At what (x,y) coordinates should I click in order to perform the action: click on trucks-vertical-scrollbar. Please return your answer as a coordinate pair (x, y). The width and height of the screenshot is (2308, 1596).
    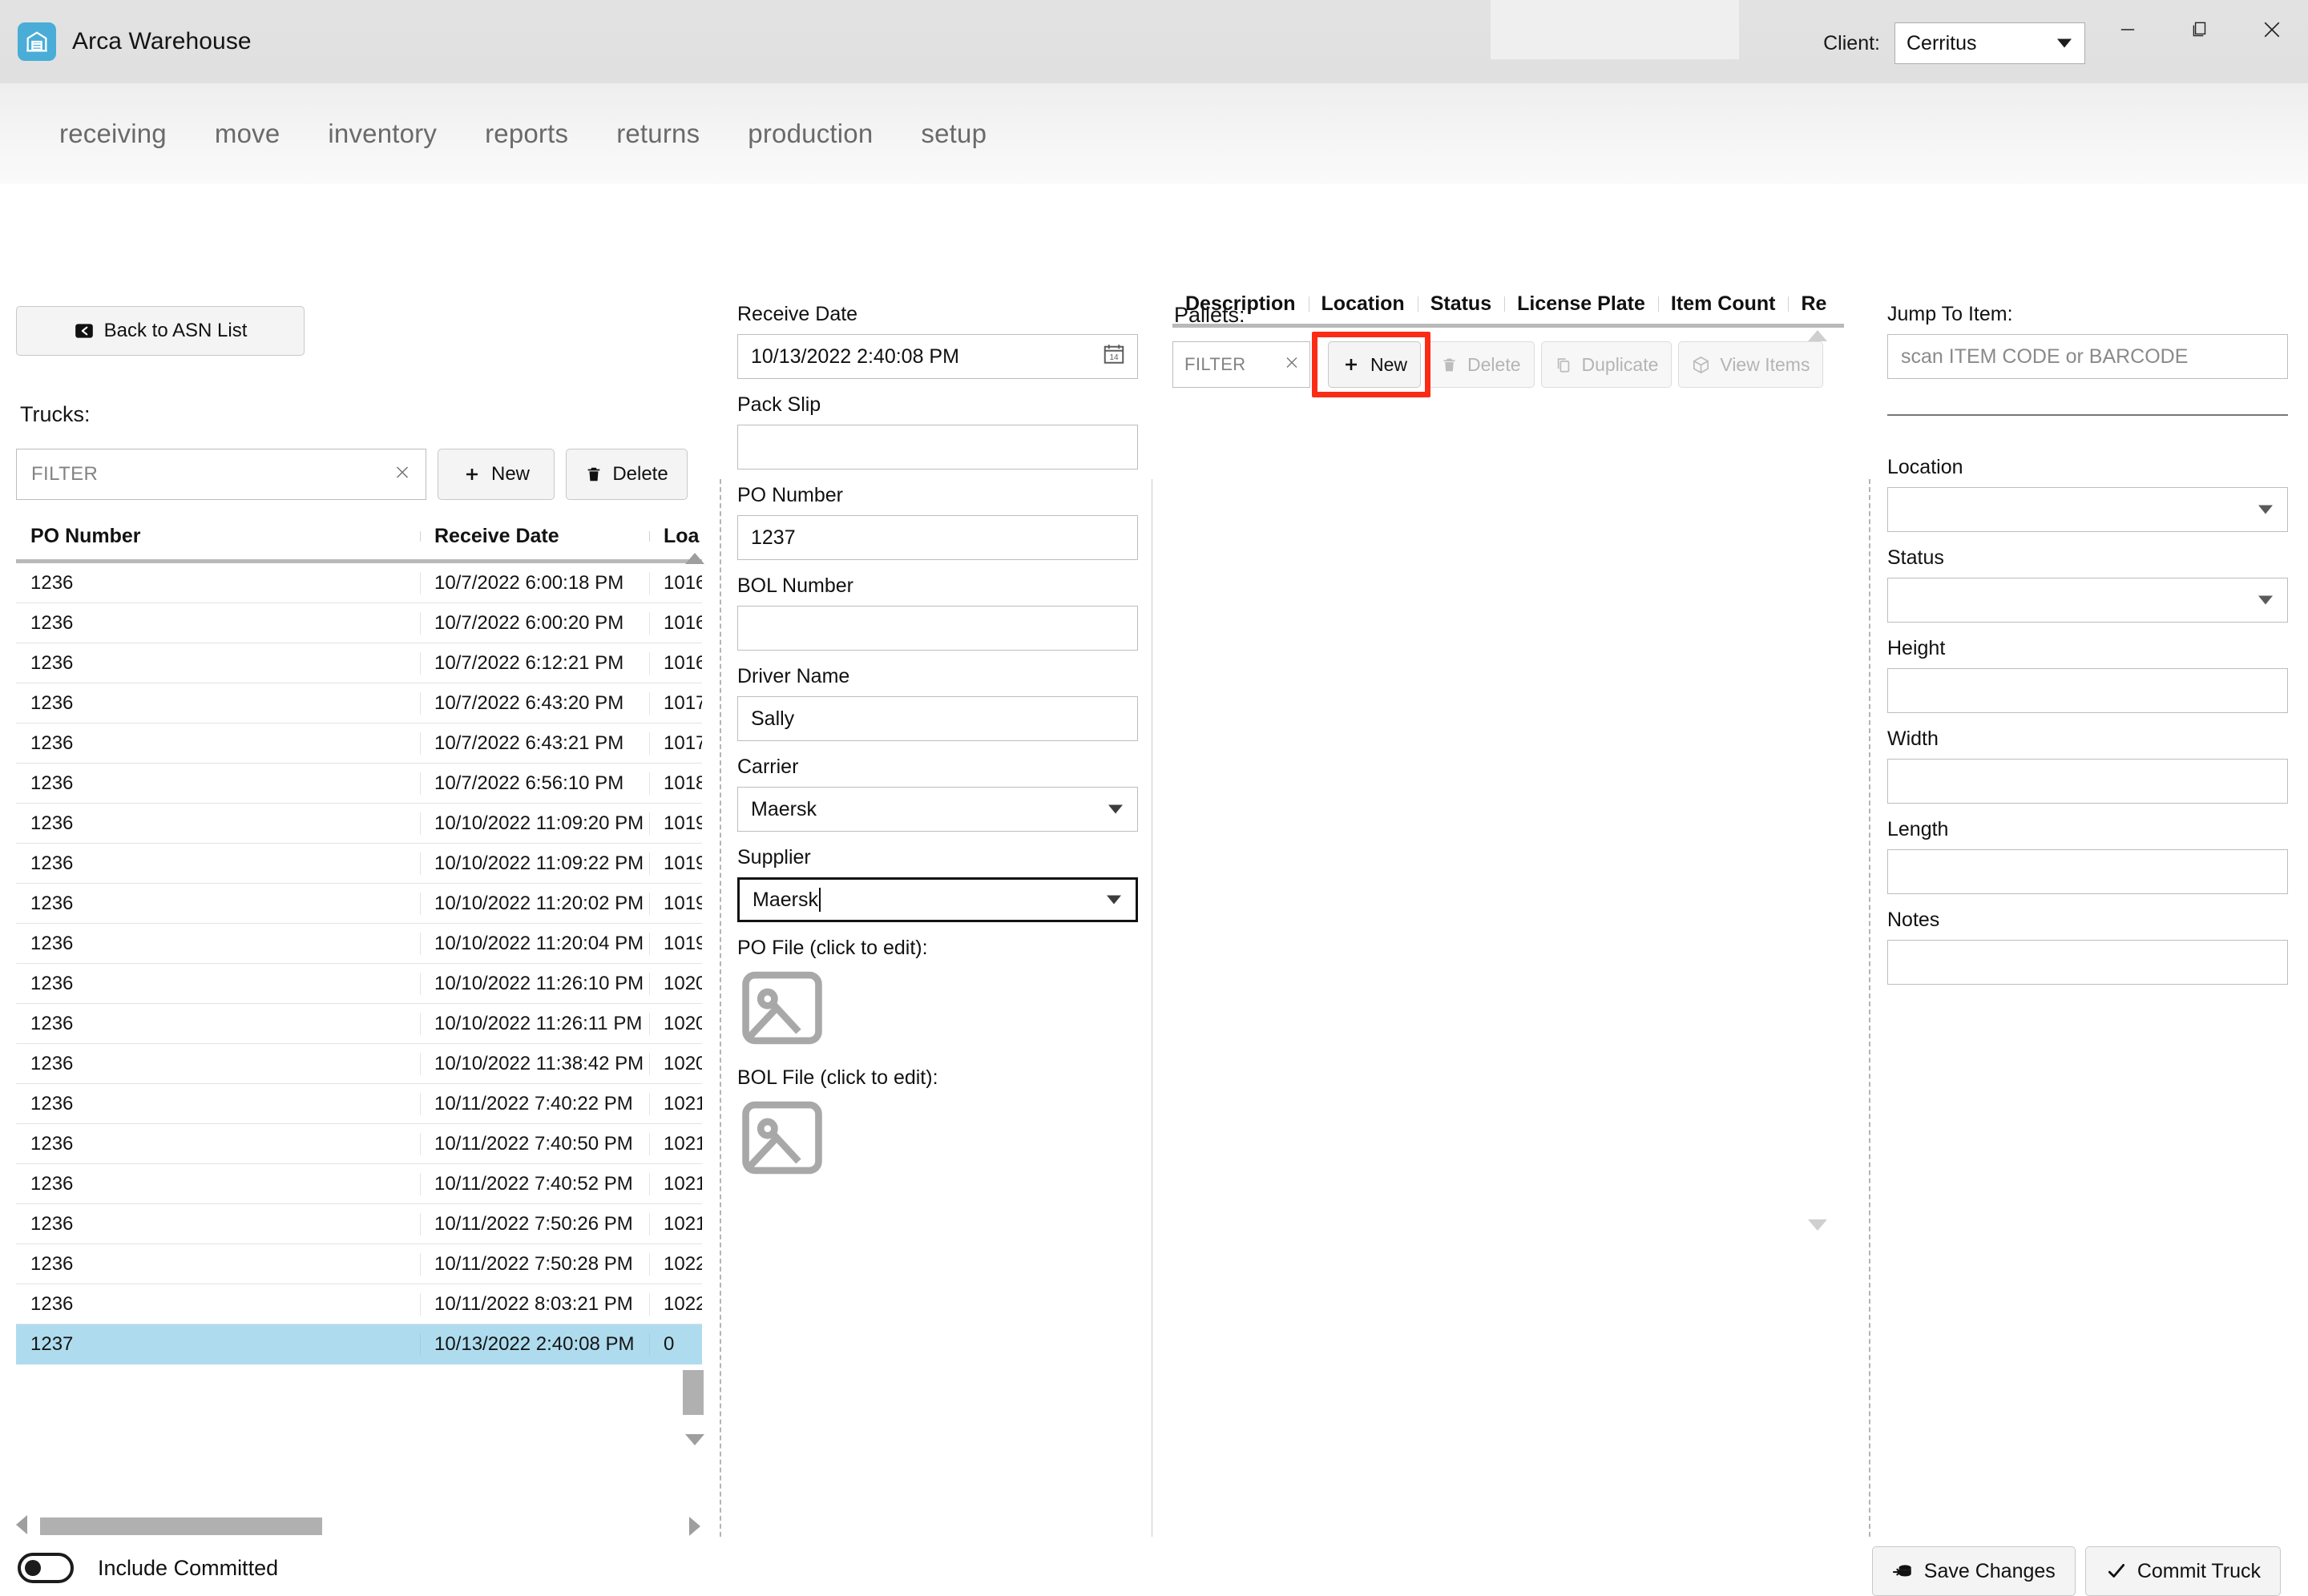
    Looking at the image, I should click on (695, 994).